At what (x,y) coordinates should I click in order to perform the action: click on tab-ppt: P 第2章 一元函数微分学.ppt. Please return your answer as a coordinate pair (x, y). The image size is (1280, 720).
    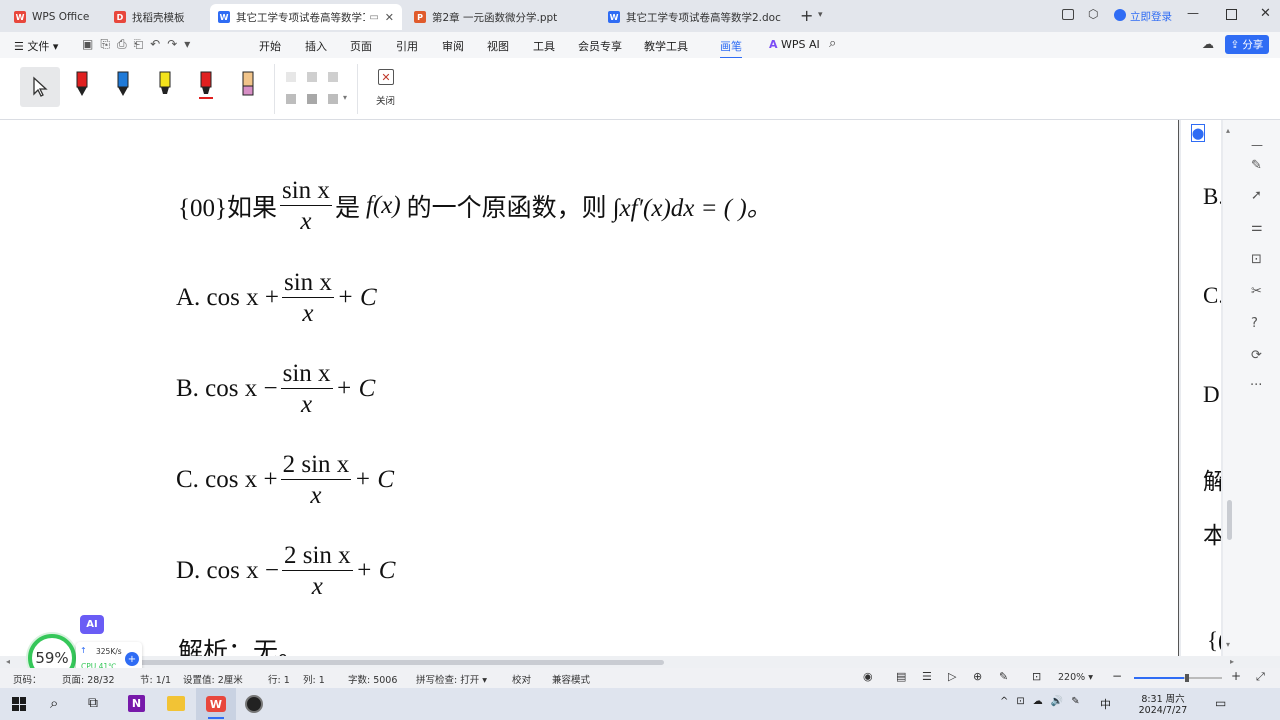
    Looking at the image, I should click on (501, 17).